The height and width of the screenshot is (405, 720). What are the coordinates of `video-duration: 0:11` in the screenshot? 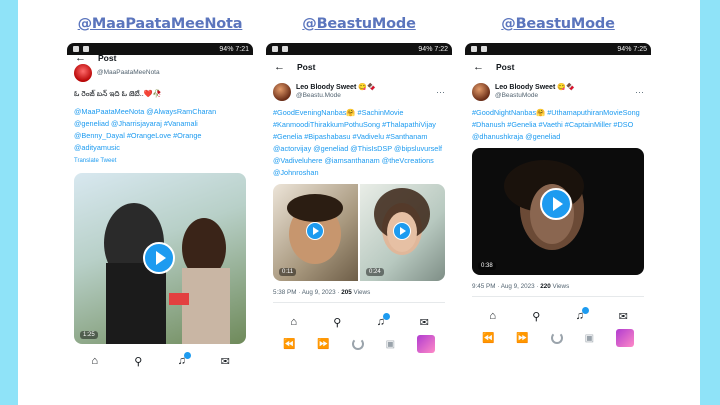 It's located at (288, 272).